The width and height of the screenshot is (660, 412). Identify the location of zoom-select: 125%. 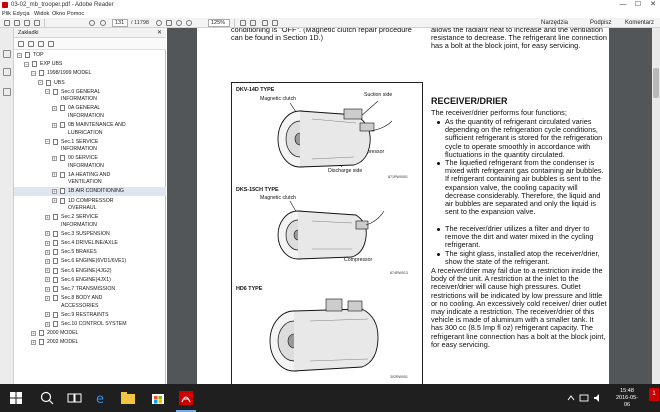
(219, 23).